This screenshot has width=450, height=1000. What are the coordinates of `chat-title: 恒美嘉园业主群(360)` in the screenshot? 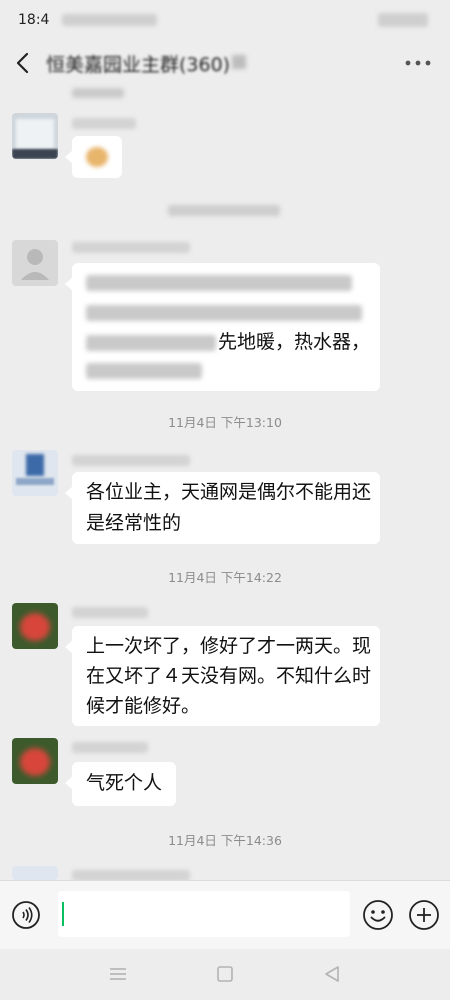 It's located at (138, 65).